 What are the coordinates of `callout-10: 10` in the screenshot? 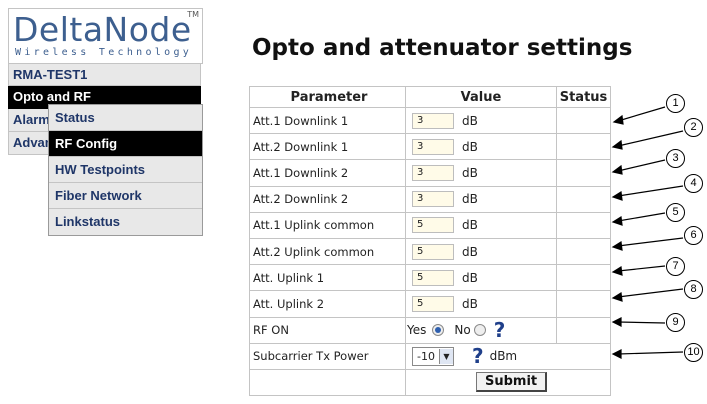 It's located at (693, 352).